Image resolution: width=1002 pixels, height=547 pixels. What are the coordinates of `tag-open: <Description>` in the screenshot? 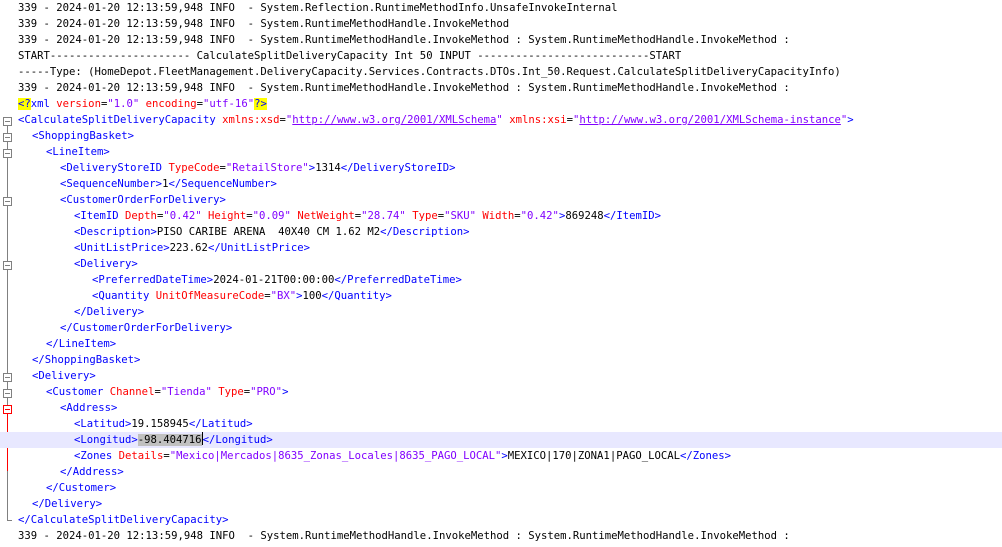 It's located at (115, 232).